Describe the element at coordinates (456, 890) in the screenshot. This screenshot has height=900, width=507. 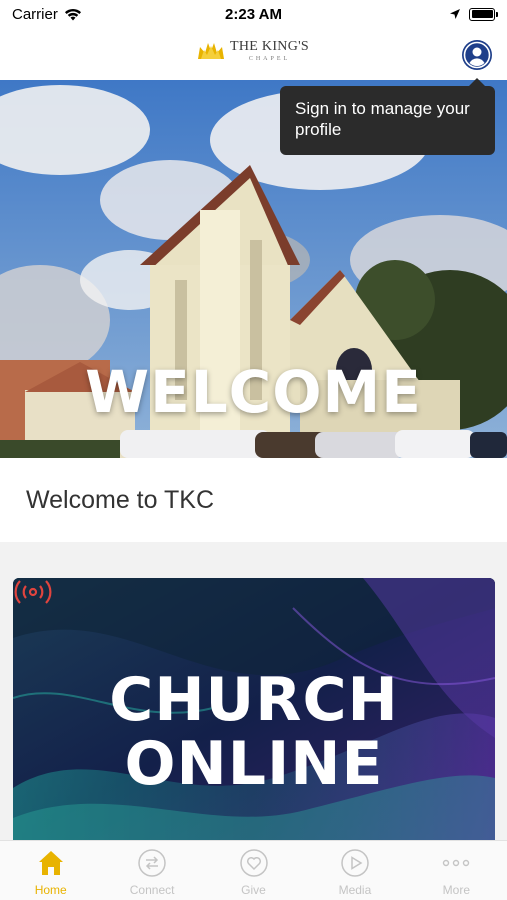
I see `tab-more-label: More` at that location.